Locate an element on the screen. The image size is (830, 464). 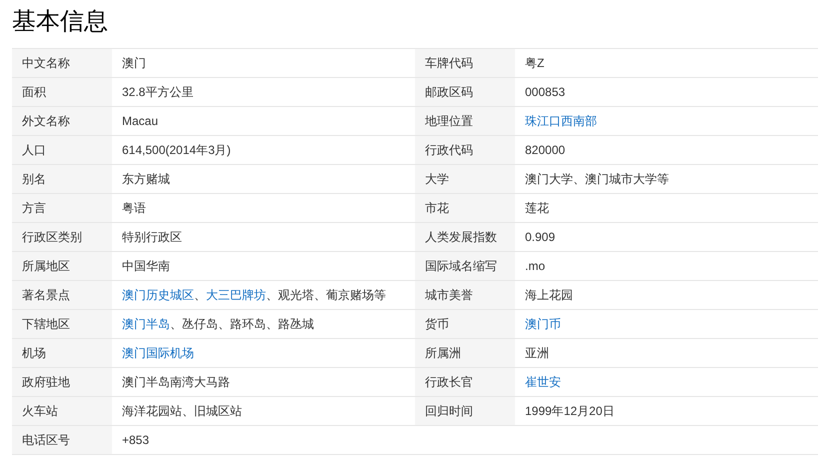
field-label: 行政区类别 is located at coordinates (62, 237).